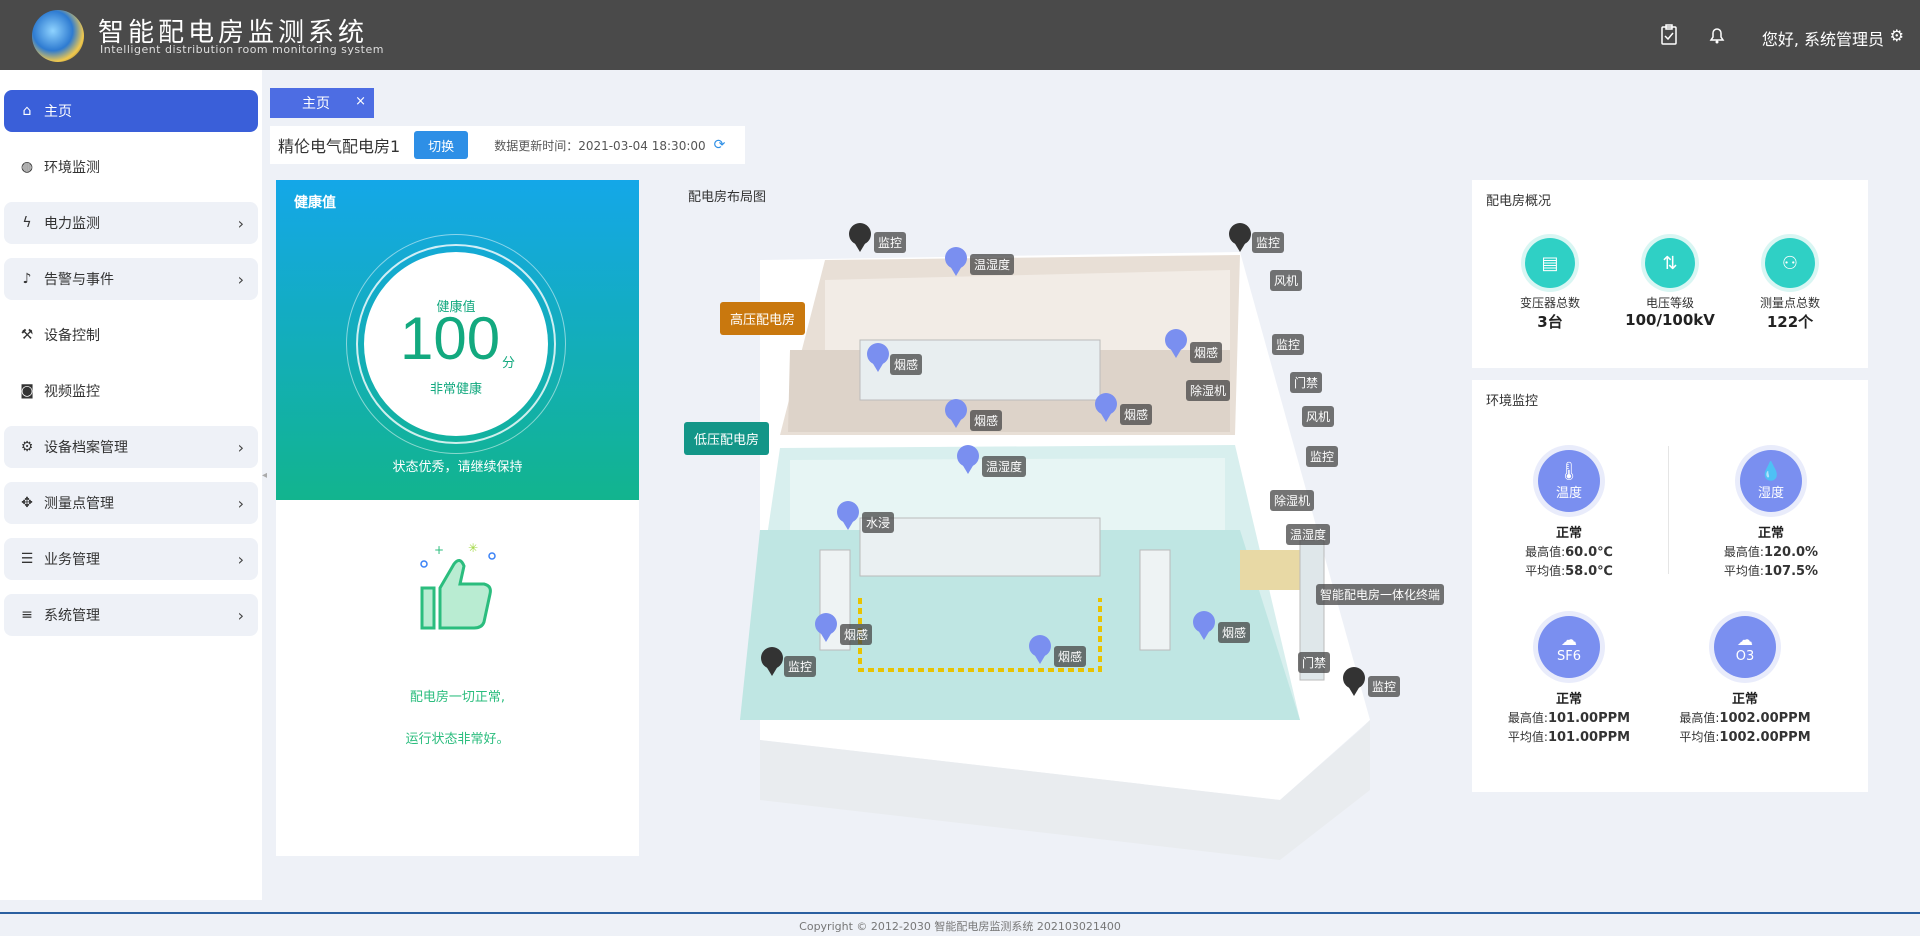 This screenshot has height=936, width=1920. Describe the element at coordinates (86, 448) in the screenshot. I see `sidebar-item-label: 设备档案管理` at that location.